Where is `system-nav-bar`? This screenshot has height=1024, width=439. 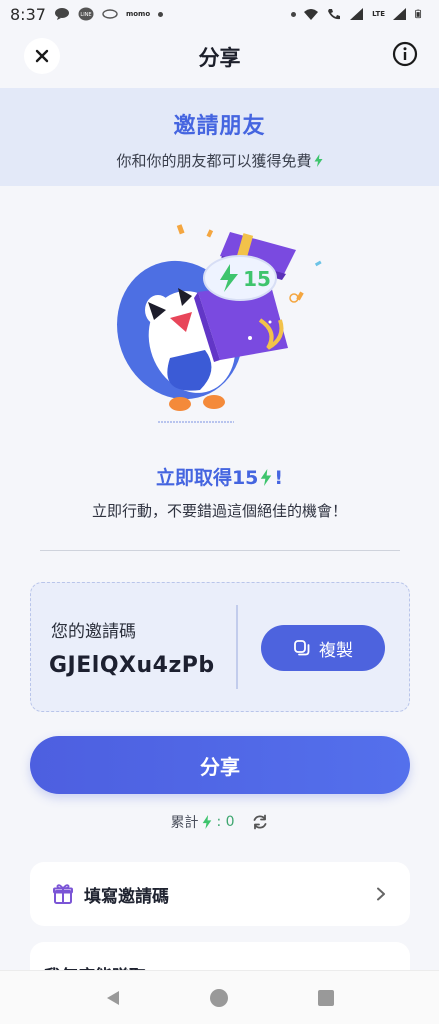
system-nav-bar is located at coordinates (219, 997).